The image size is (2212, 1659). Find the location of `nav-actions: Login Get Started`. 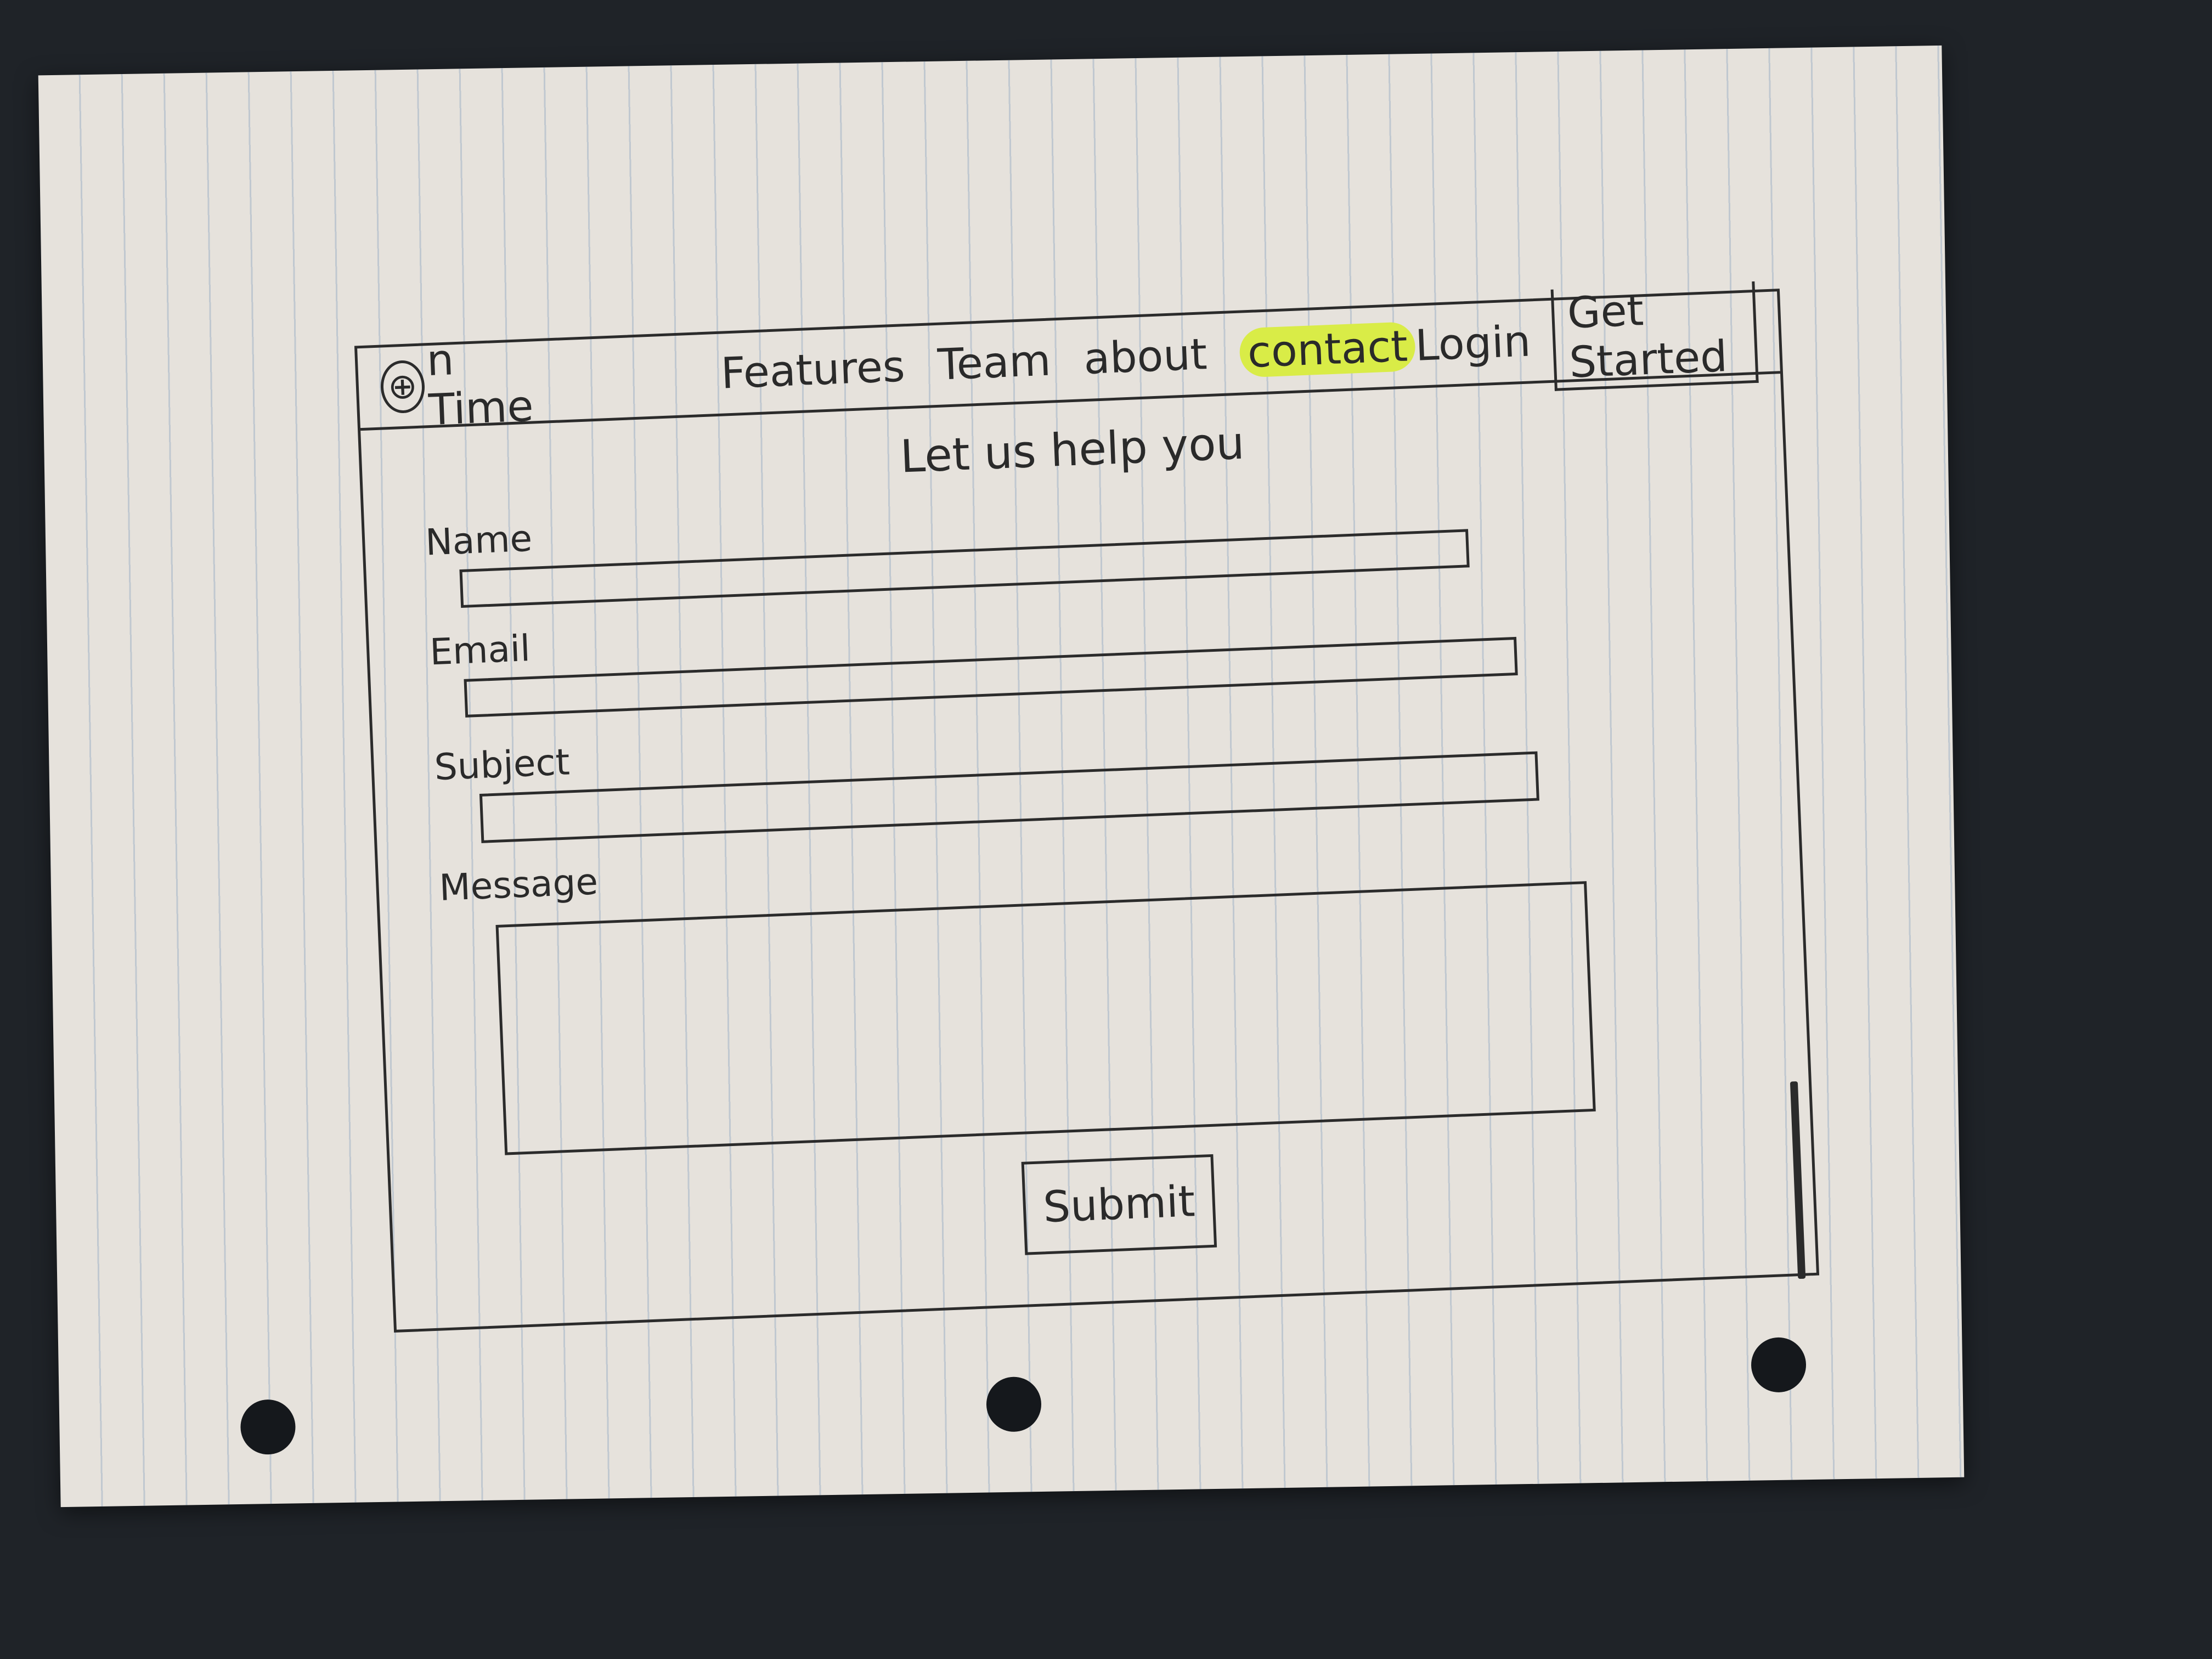

nav-actions: Login Get Started is located at coordinates (1586, 339).